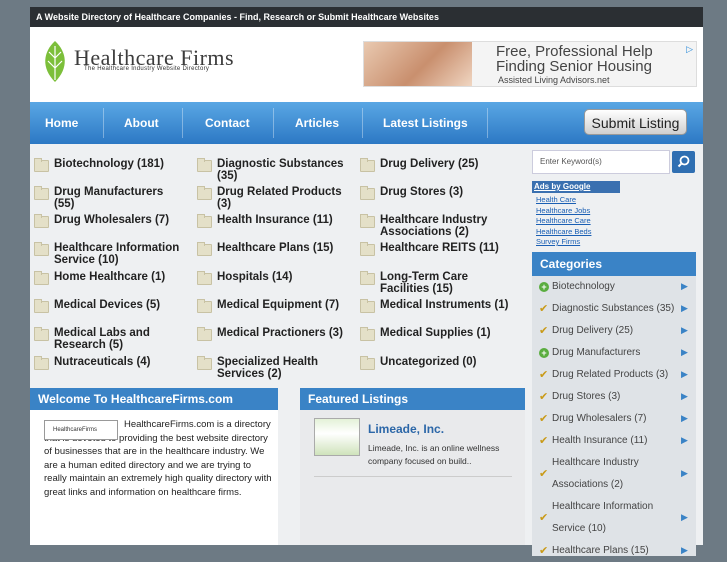 The width and height of the screenshot is (727, 562). I want to click on sidebar-category-label: Diagnostic Substances (35), so click(613, 308).